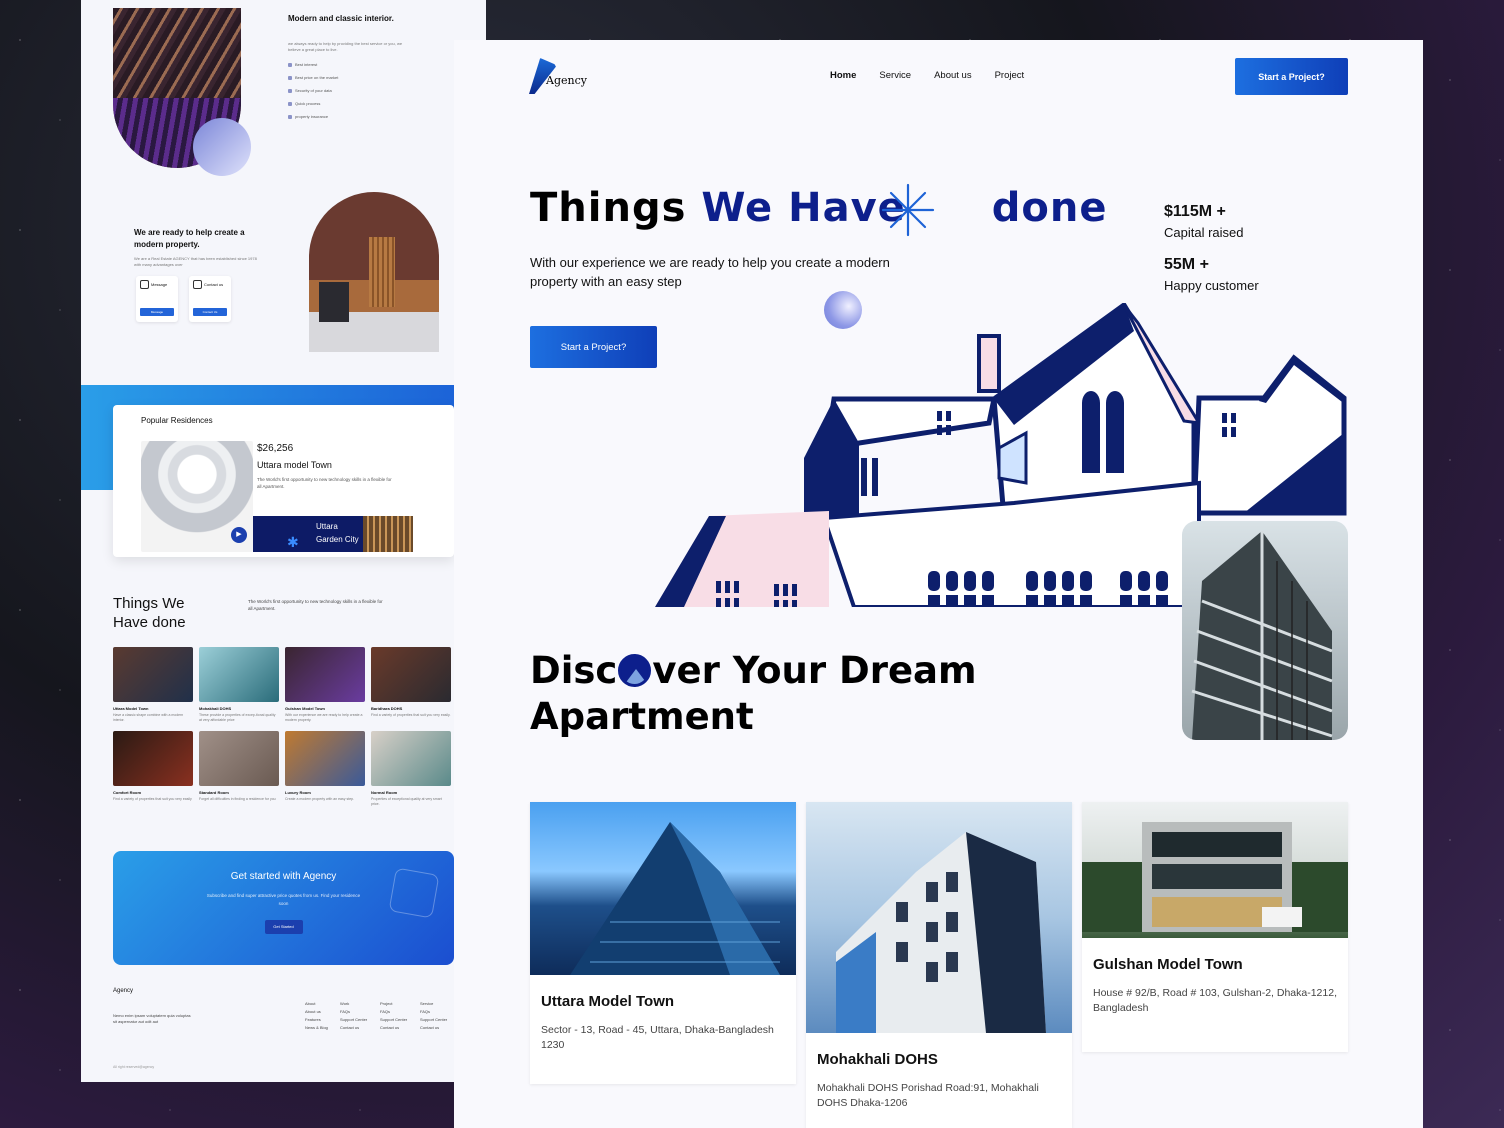 The width and height of the screenshot is (1504, 1128). Describe the element at coordinates (123, 991) in the screenshot. I see `footer-logo: Agency` at that location.